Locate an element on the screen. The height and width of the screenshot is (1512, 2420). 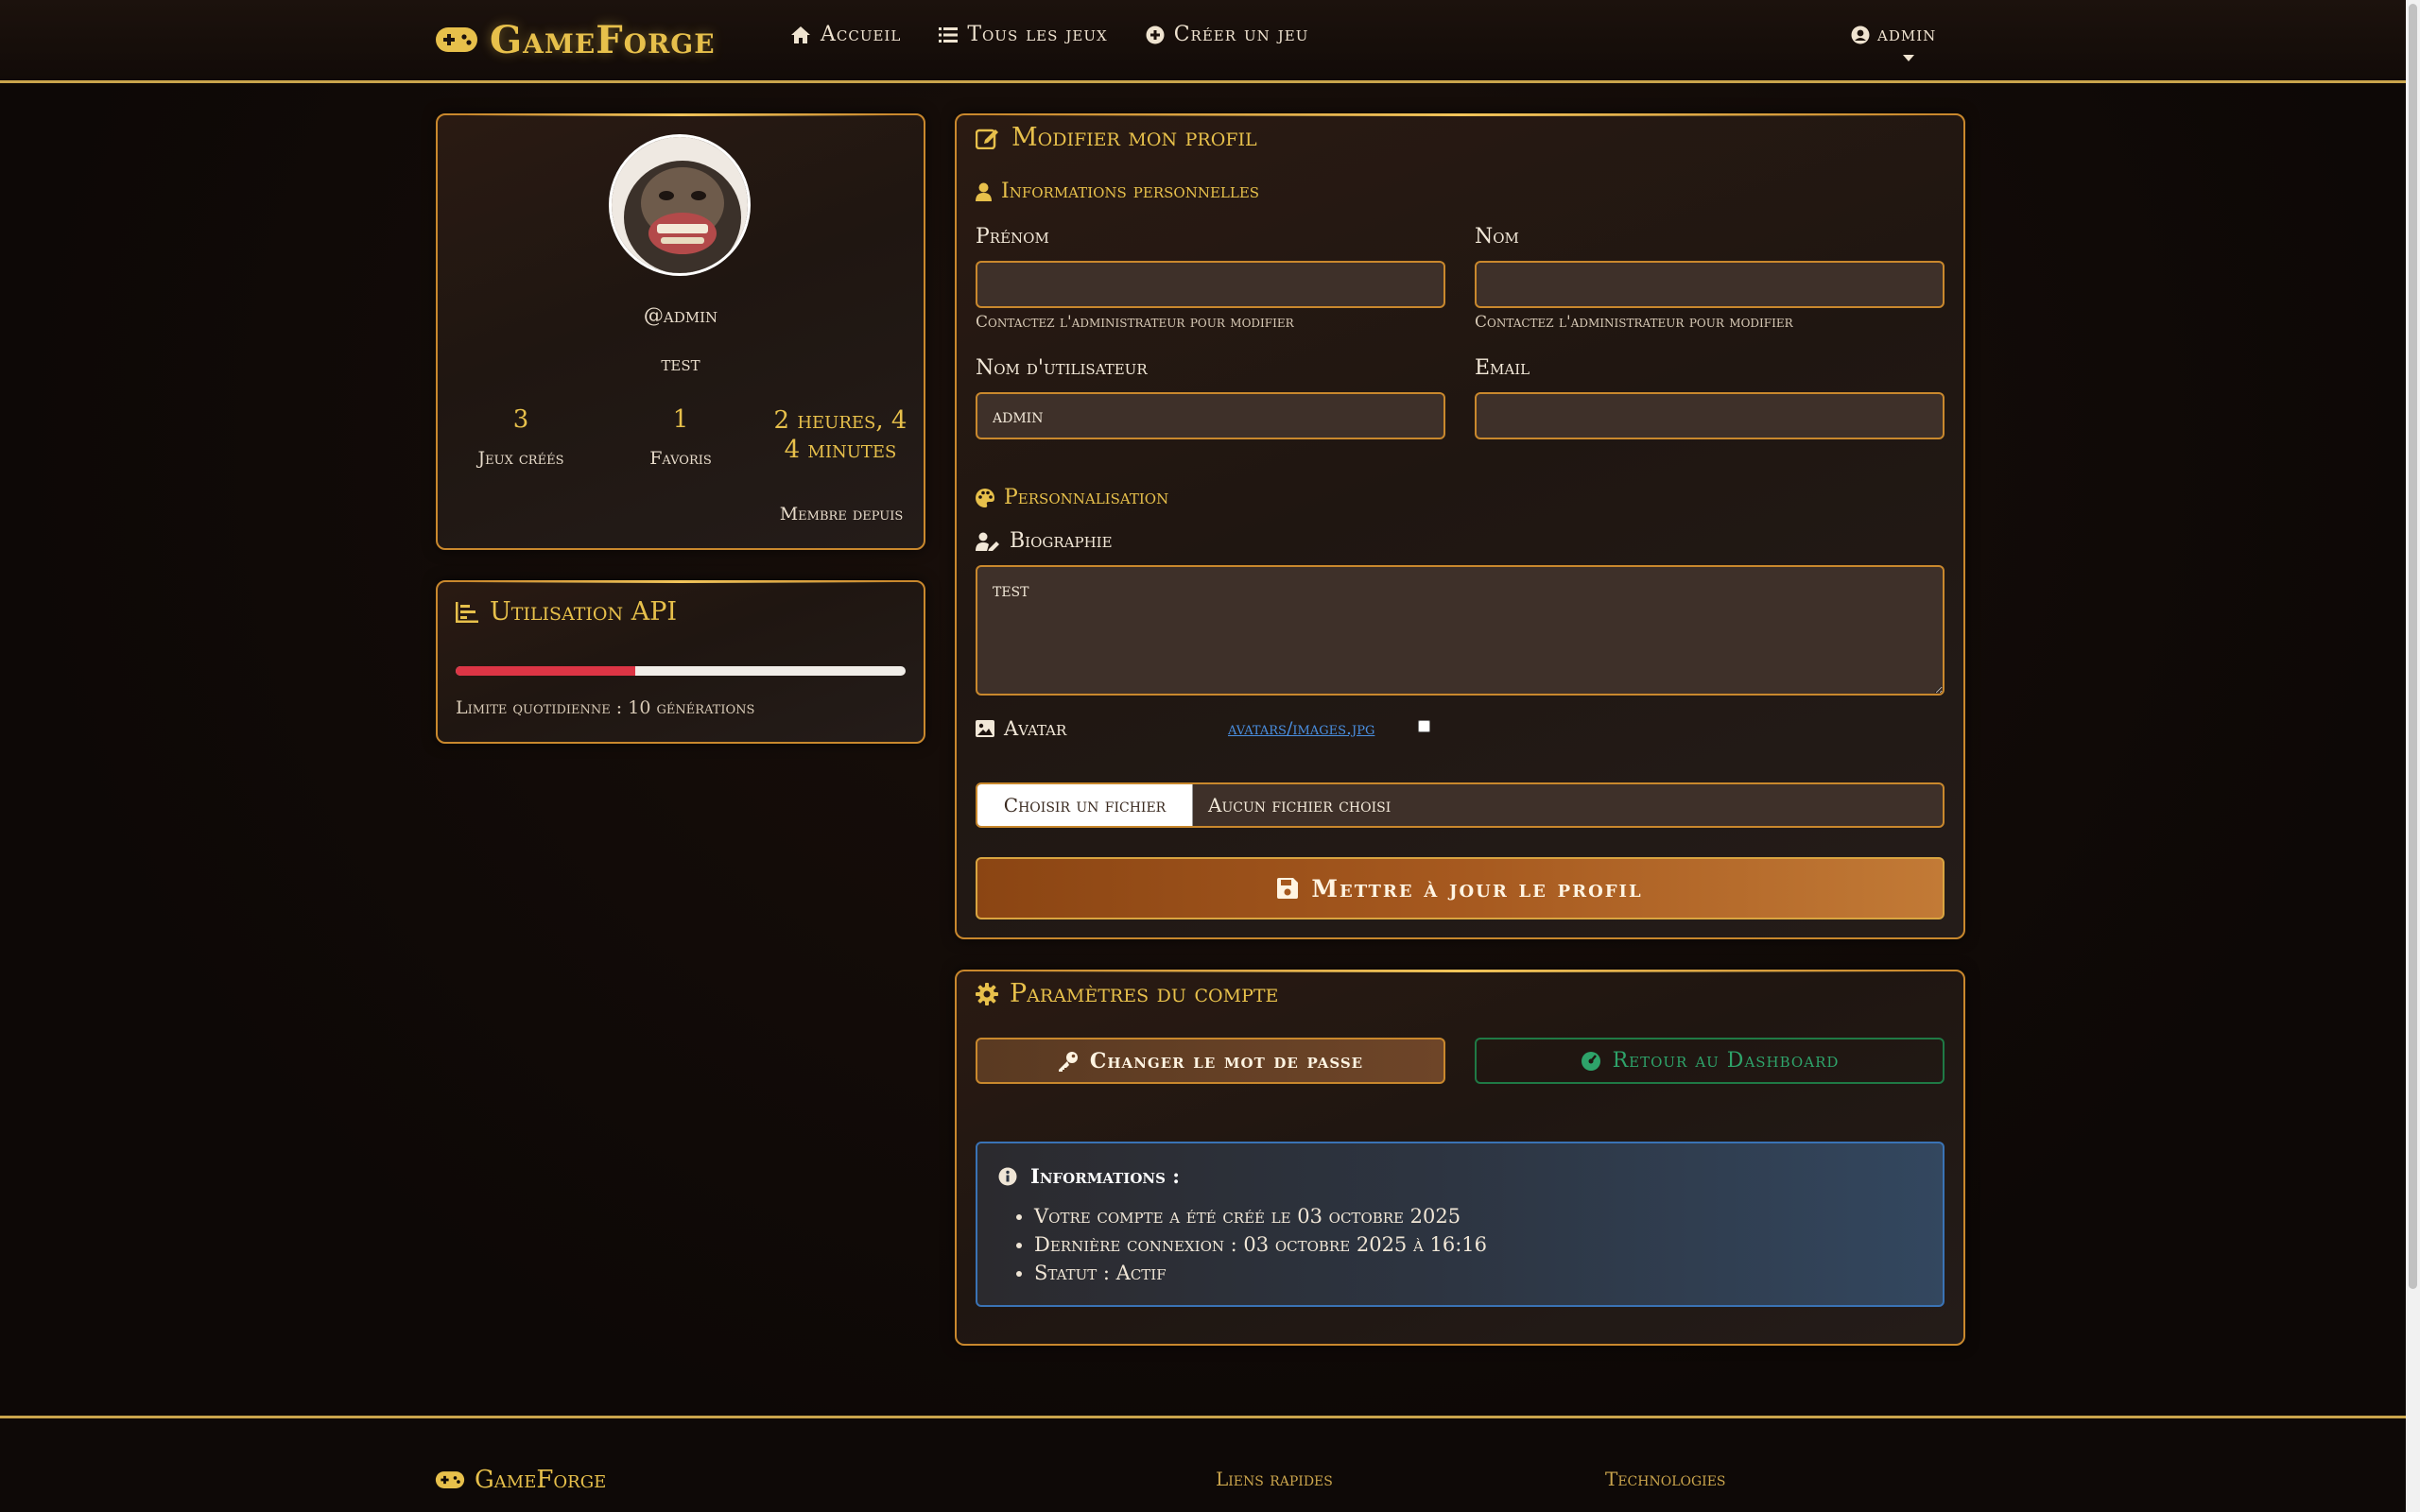
first-name-label: Prénom is located at coordinates (1012, 237).